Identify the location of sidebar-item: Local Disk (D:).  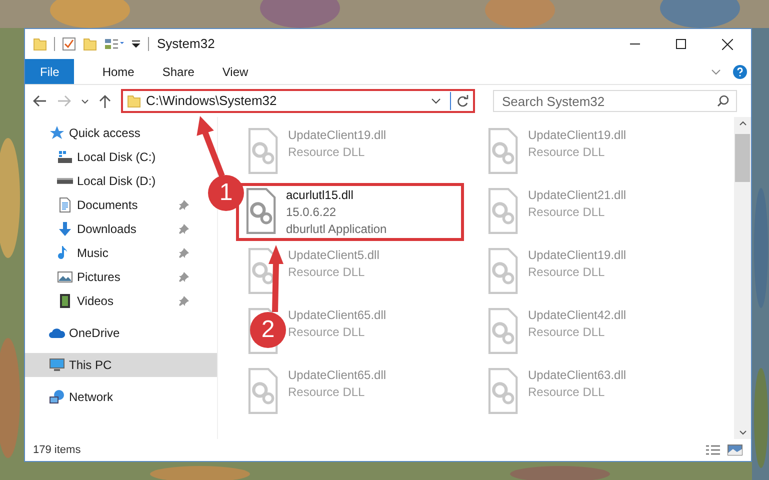
(109, 181).